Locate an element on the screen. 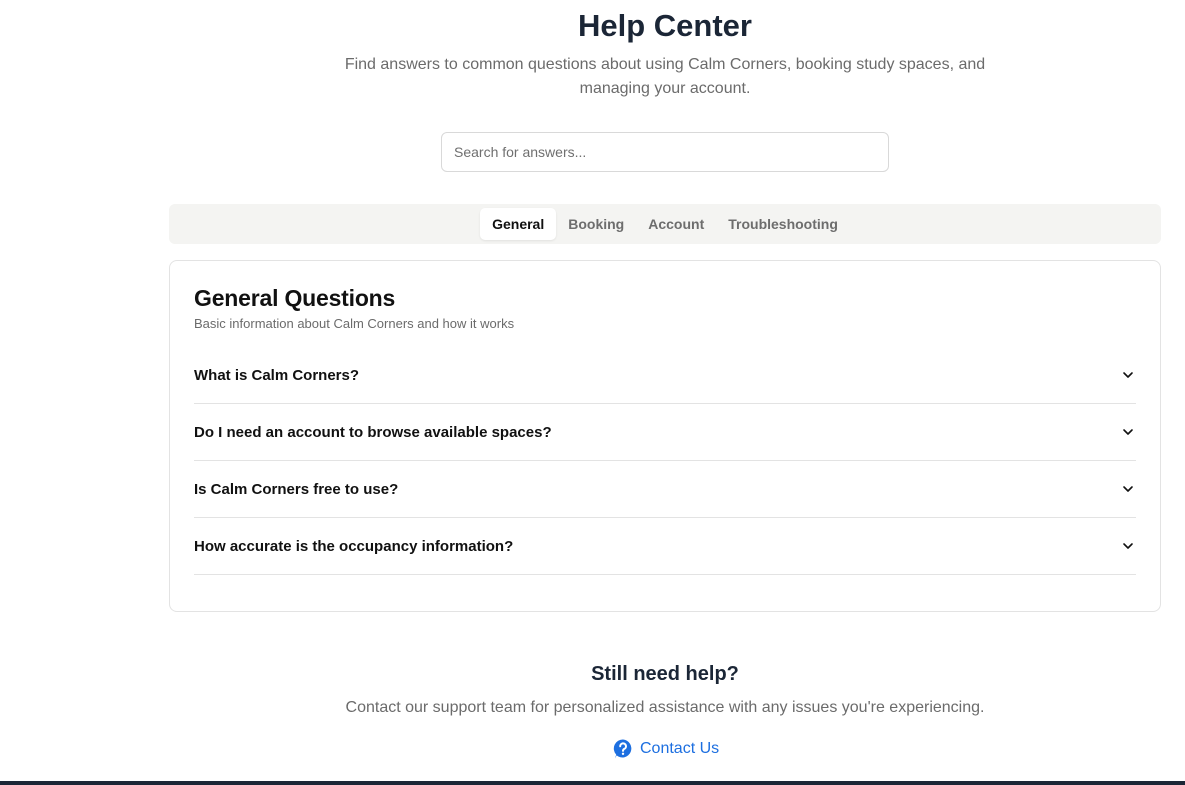 The image size is (1185, 785). search-input is located at coordinates (665, 152).